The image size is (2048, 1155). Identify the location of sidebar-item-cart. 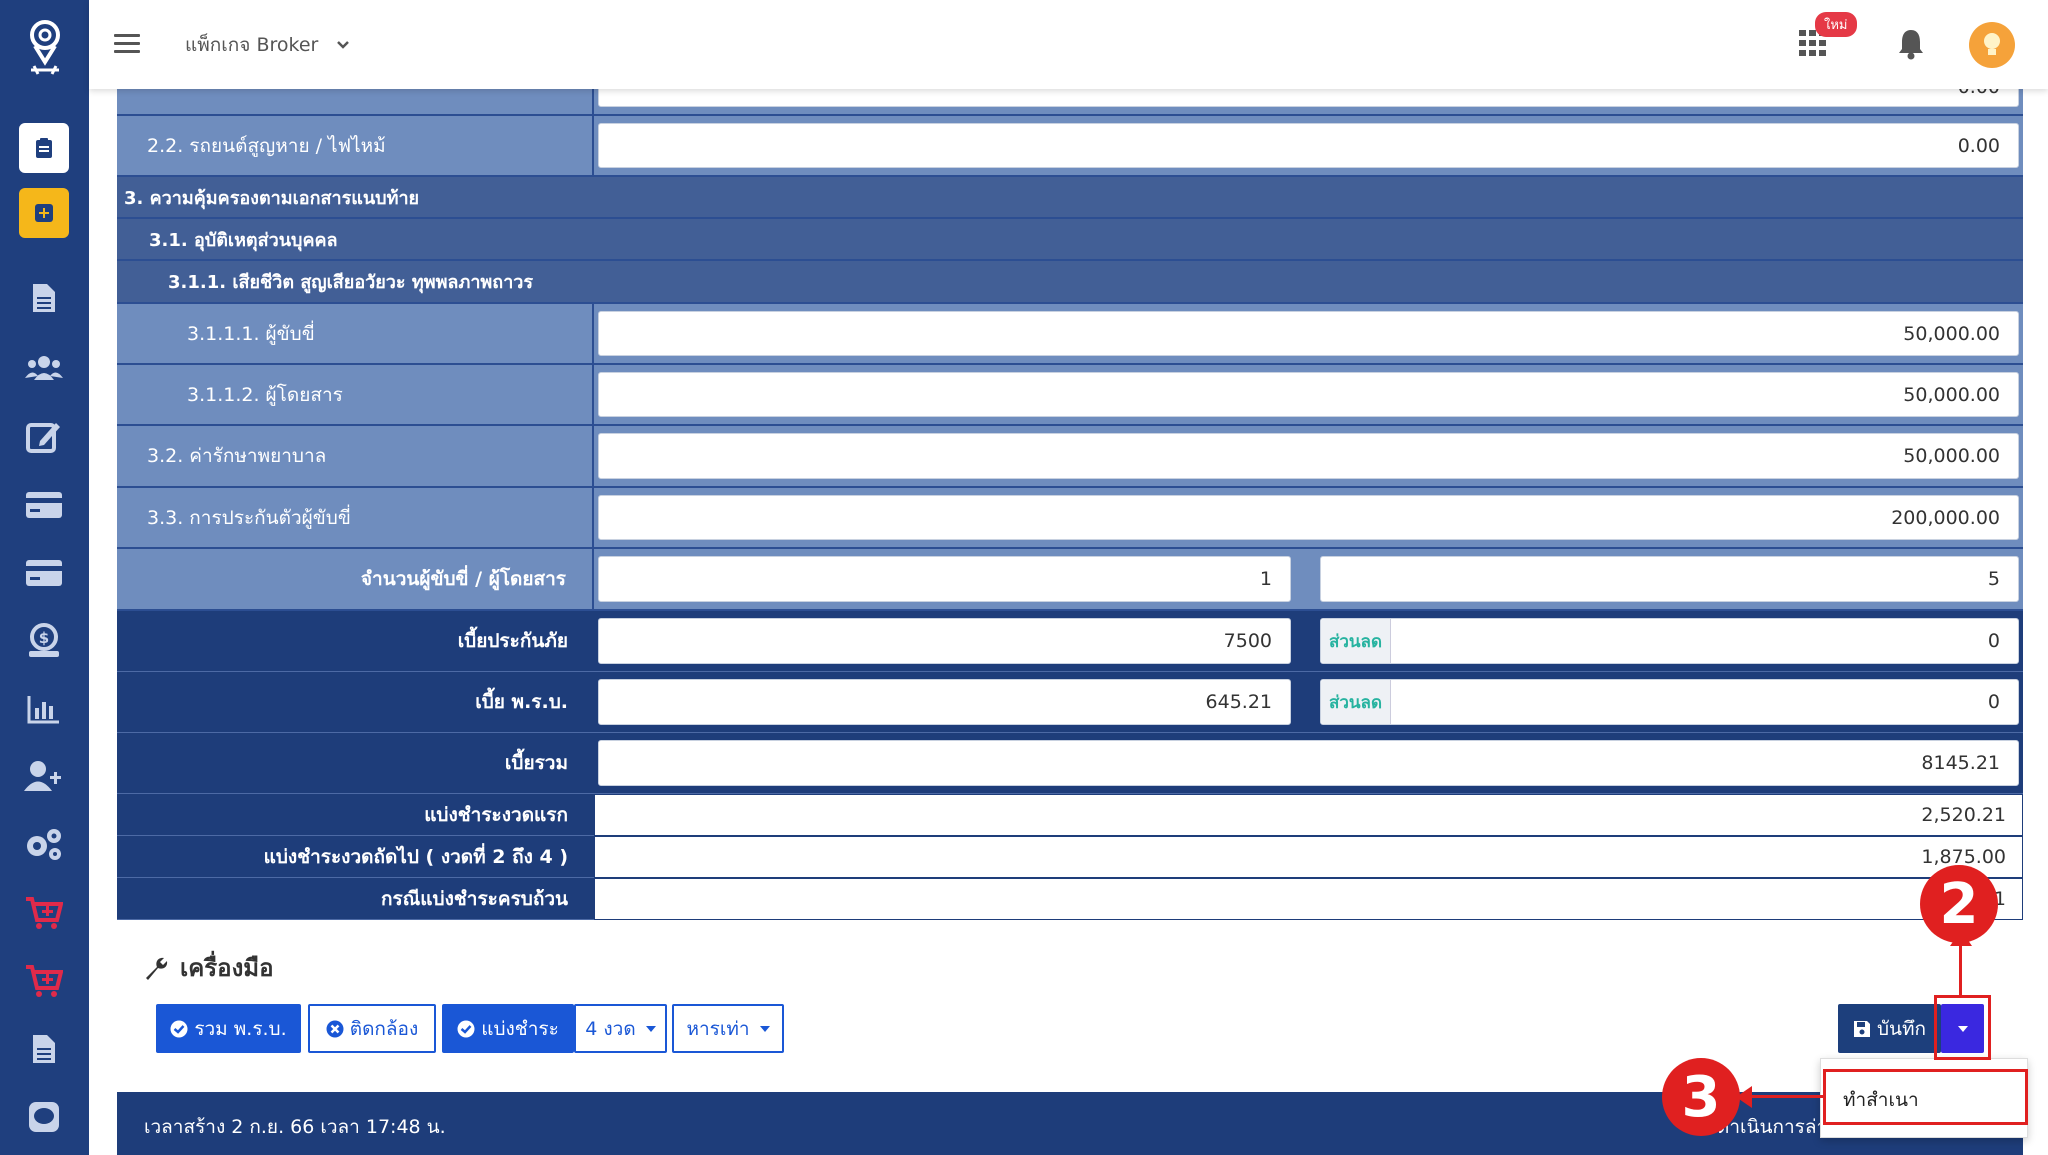
(44, 913).